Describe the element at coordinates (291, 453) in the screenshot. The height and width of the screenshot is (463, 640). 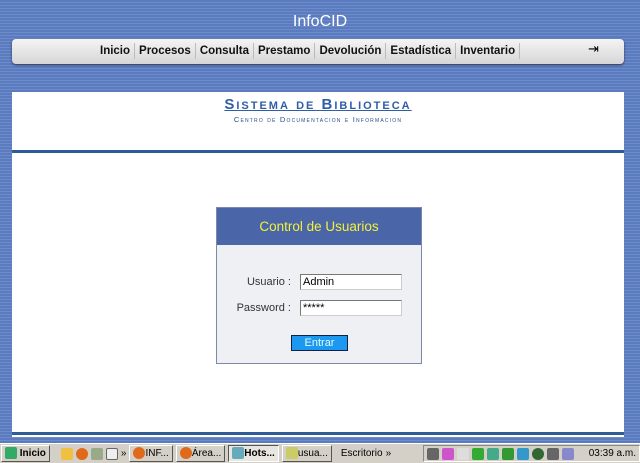
I see `search-icon` at that location.